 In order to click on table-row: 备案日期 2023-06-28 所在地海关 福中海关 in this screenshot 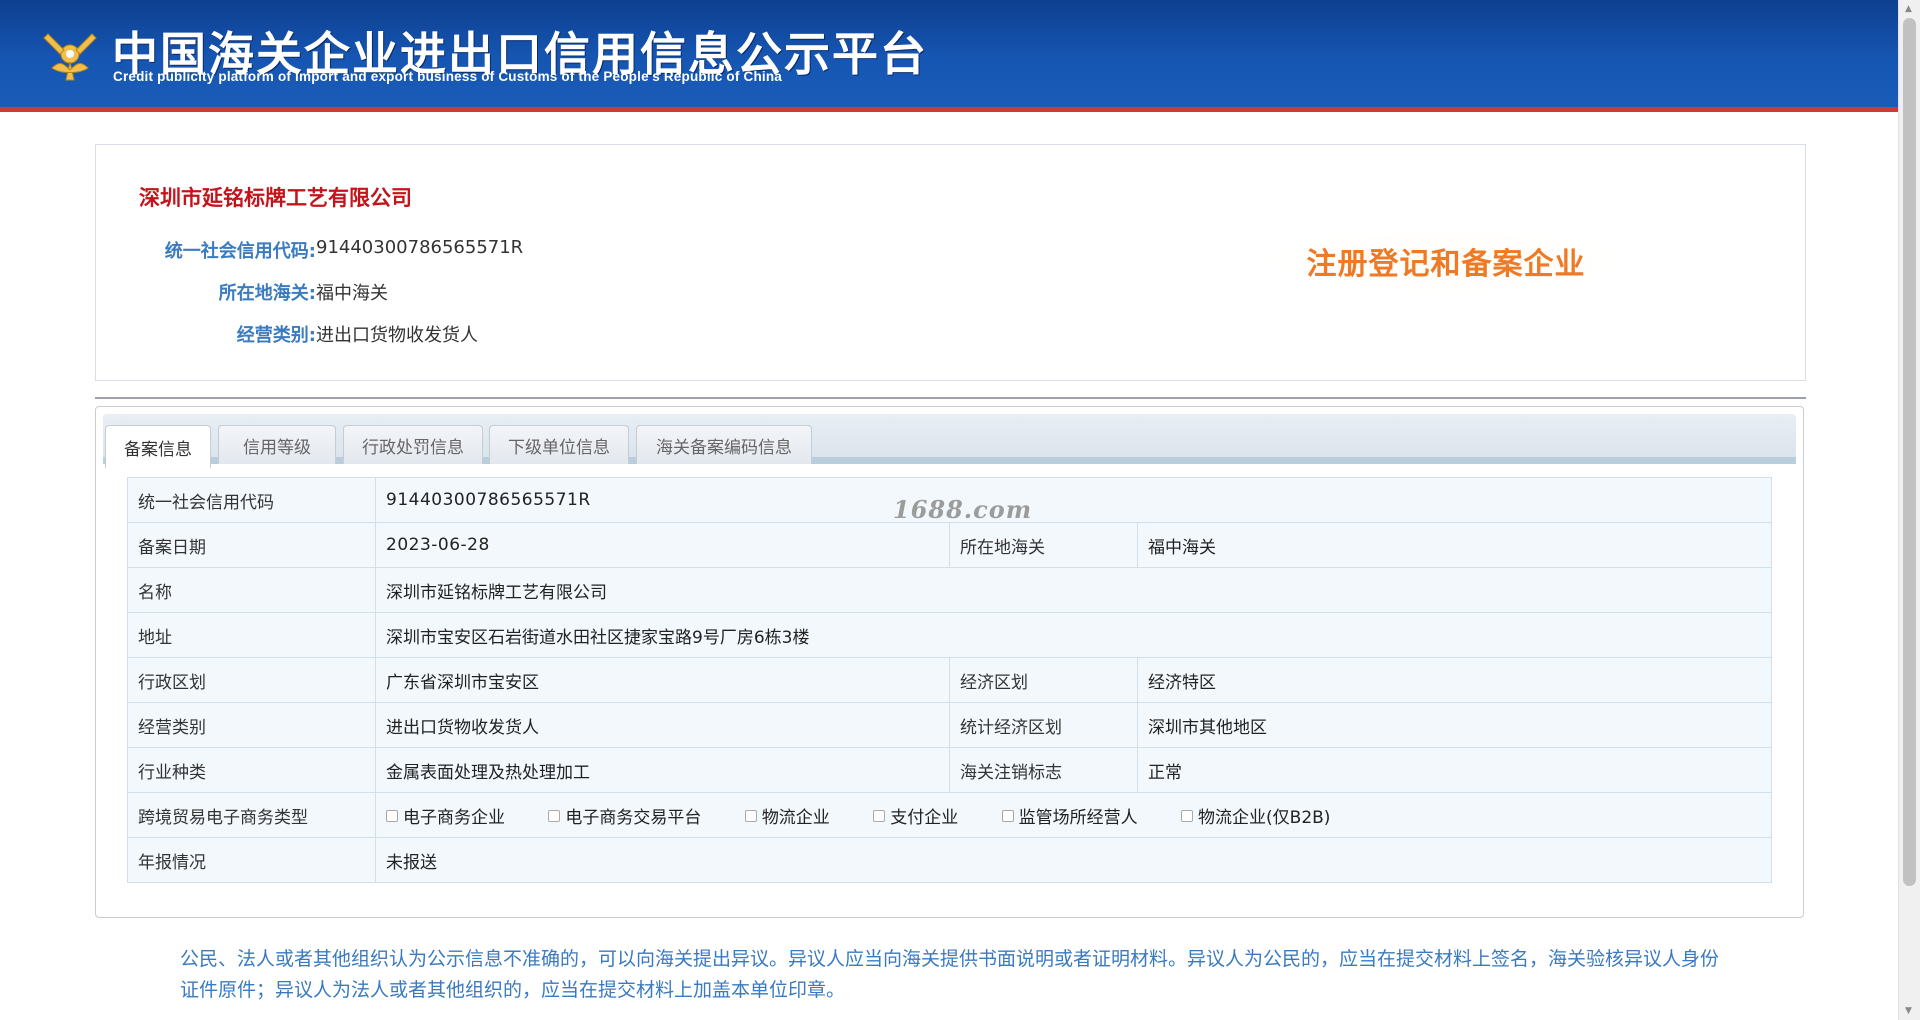, I will do `click(949, 545)`.